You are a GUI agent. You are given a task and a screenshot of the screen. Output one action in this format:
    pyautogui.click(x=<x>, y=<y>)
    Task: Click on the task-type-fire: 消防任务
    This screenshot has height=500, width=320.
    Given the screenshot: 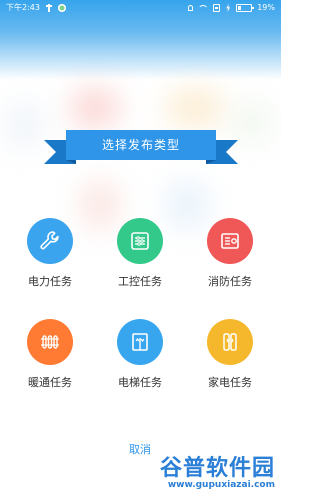 What is the action you would take?
    pyautogui.click(x=230, y=253)
    